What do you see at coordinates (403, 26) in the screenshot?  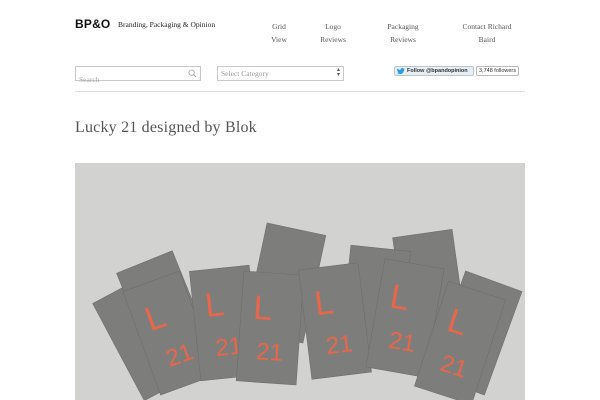 I see `nav-packaging-reviews-line1: Packaging` at bounding box center [403, 26].